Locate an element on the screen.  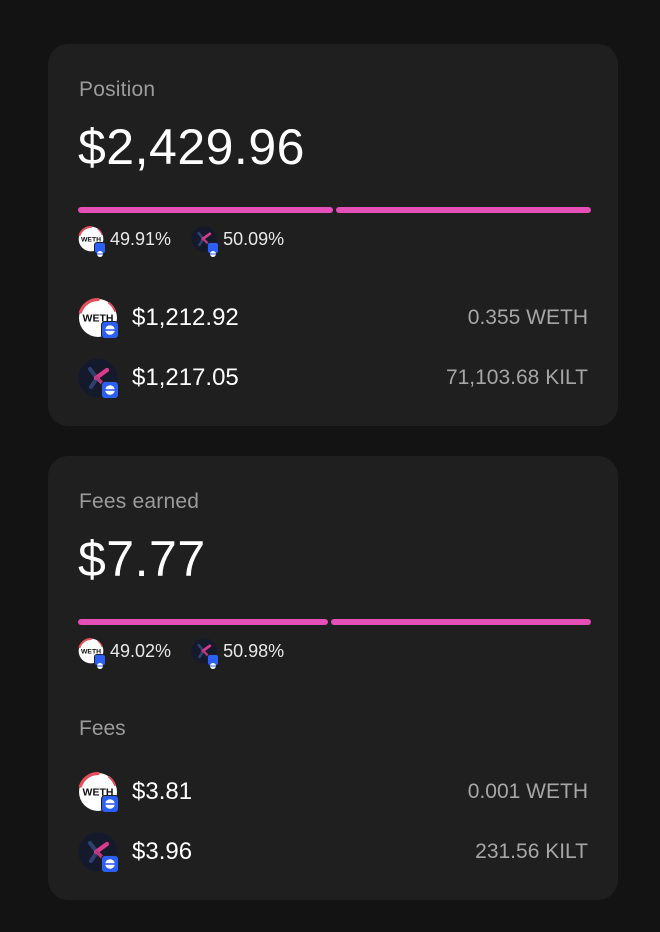
position-split-kilt is located at coordinates (463, 210).